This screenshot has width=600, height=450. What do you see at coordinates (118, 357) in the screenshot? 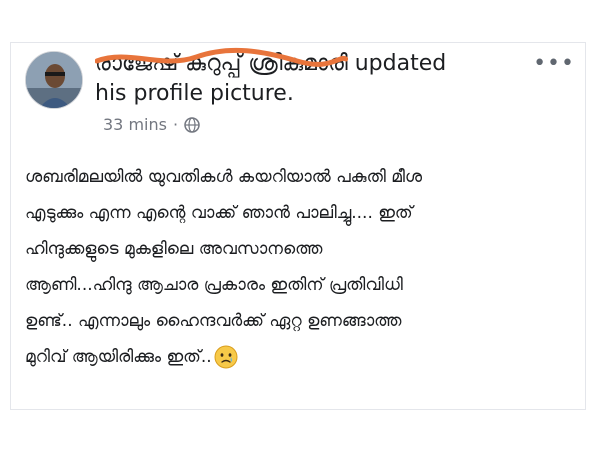
I see `post-line-6: മുറിവ് ആയിരിക്കും ഇത്..` at bounding box center [118, 357].